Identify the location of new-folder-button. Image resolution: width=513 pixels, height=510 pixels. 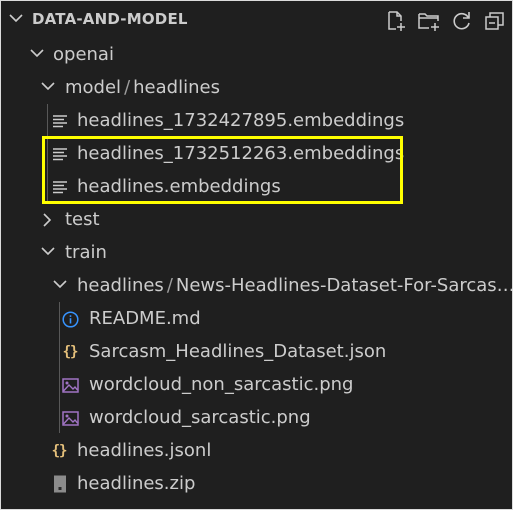
(429, 21).